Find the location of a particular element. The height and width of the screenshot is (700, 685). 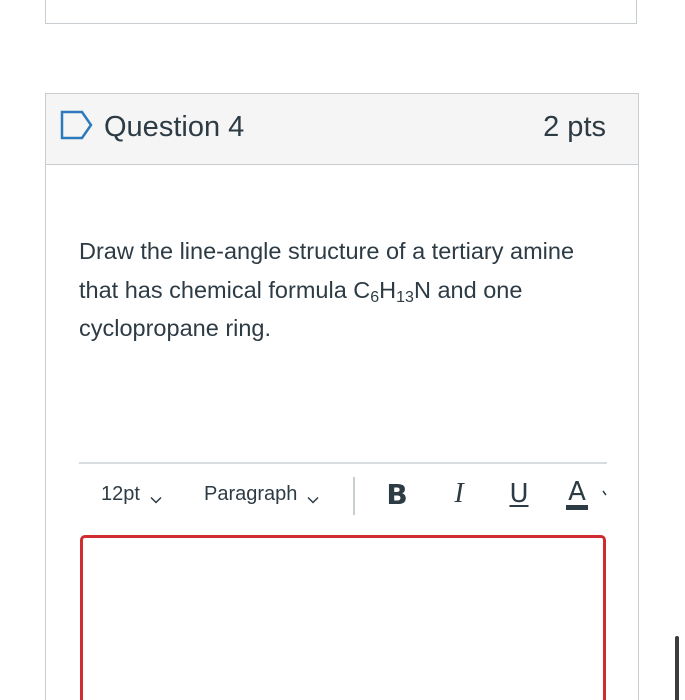

block-format-value: Paragraph is located at coordinates (251, 494).